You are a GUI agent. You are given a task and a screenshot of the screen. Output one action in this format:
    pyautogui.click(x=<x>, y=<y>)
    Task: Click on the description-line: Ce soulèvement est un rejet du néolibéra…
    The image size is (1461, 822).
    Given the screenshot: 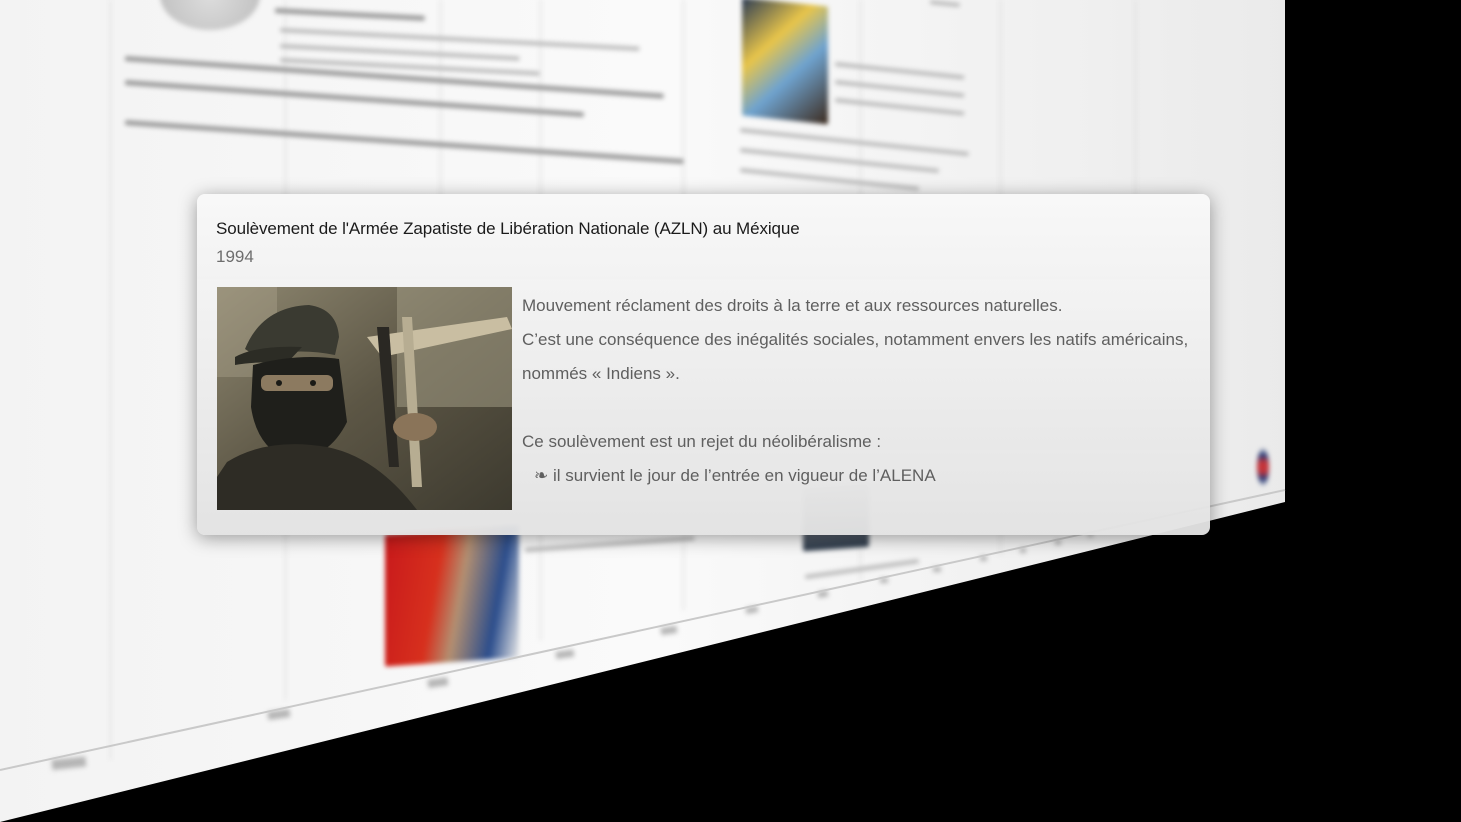 What is the action you would take?
    pyautogui.click(x=702, y=441)
    